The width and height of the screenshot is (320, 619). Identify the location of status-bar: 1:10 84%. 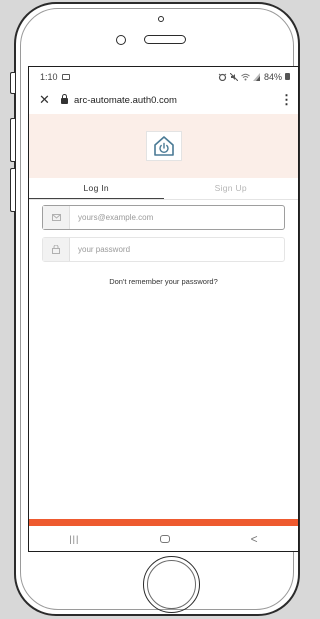
(163, 76).